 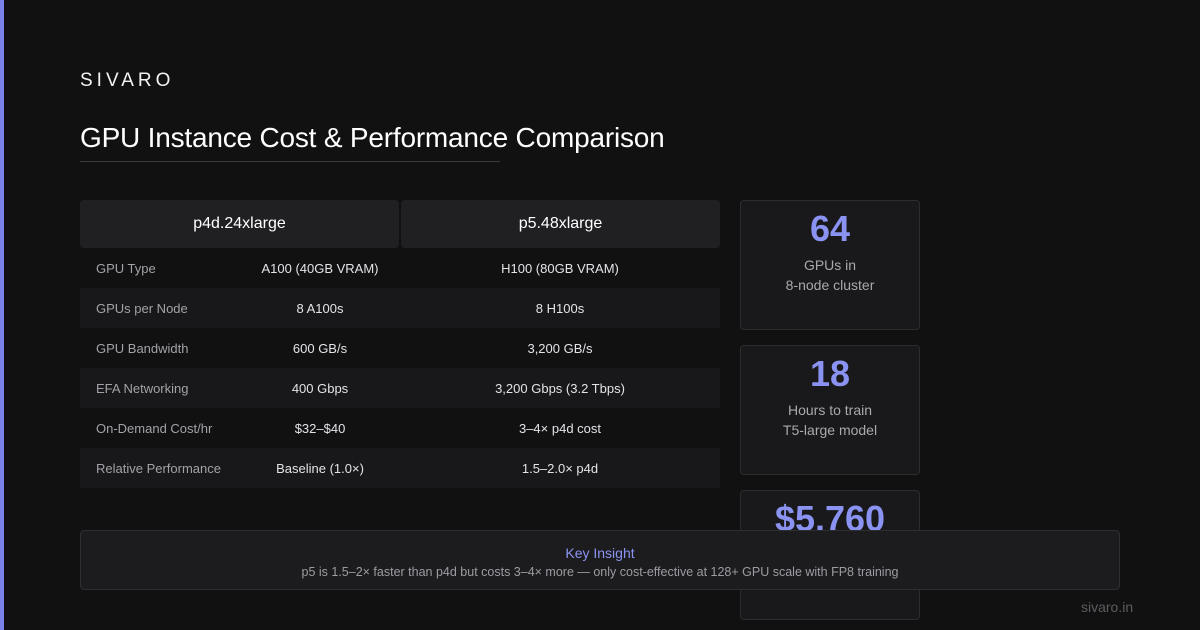 What do you see at coordinates (830, 420) in the screenshot?
I see `stat-caption: Hours to train T5-large model` at bounding box center [830, 420].